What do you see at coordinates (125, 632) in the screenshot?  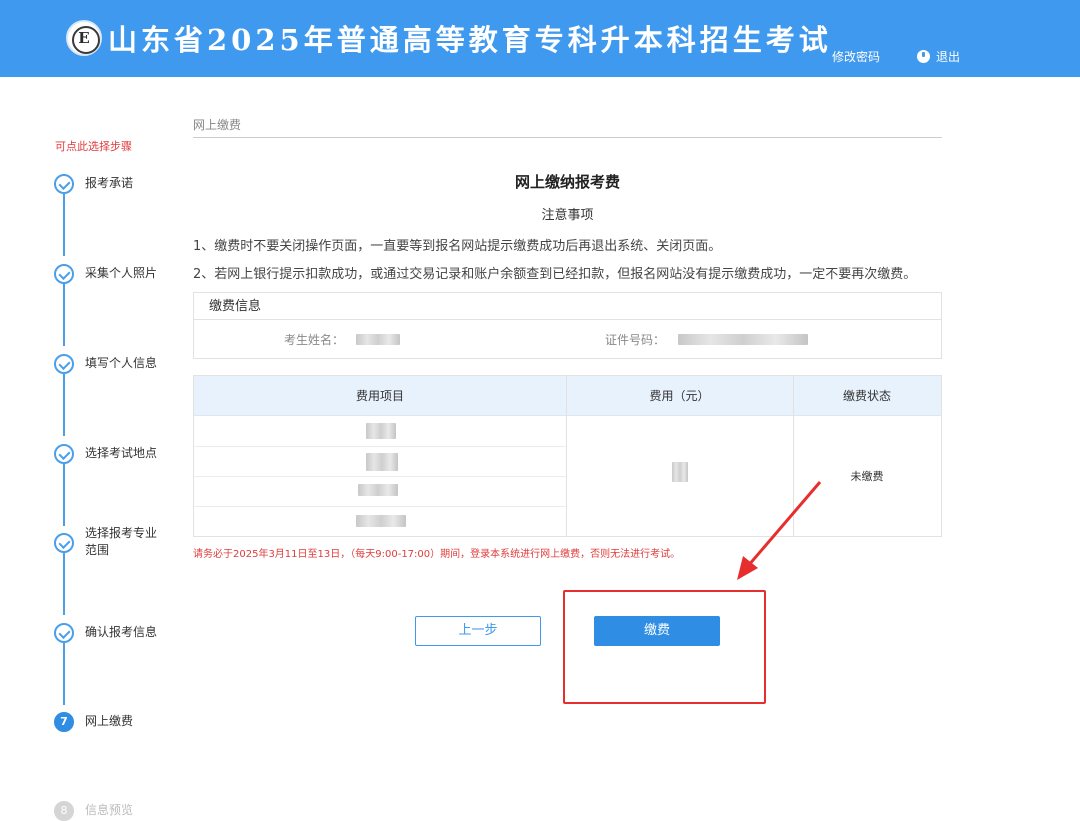 I see `step-item-confirm: 确认报考信息` at bounding box center [125, 632].